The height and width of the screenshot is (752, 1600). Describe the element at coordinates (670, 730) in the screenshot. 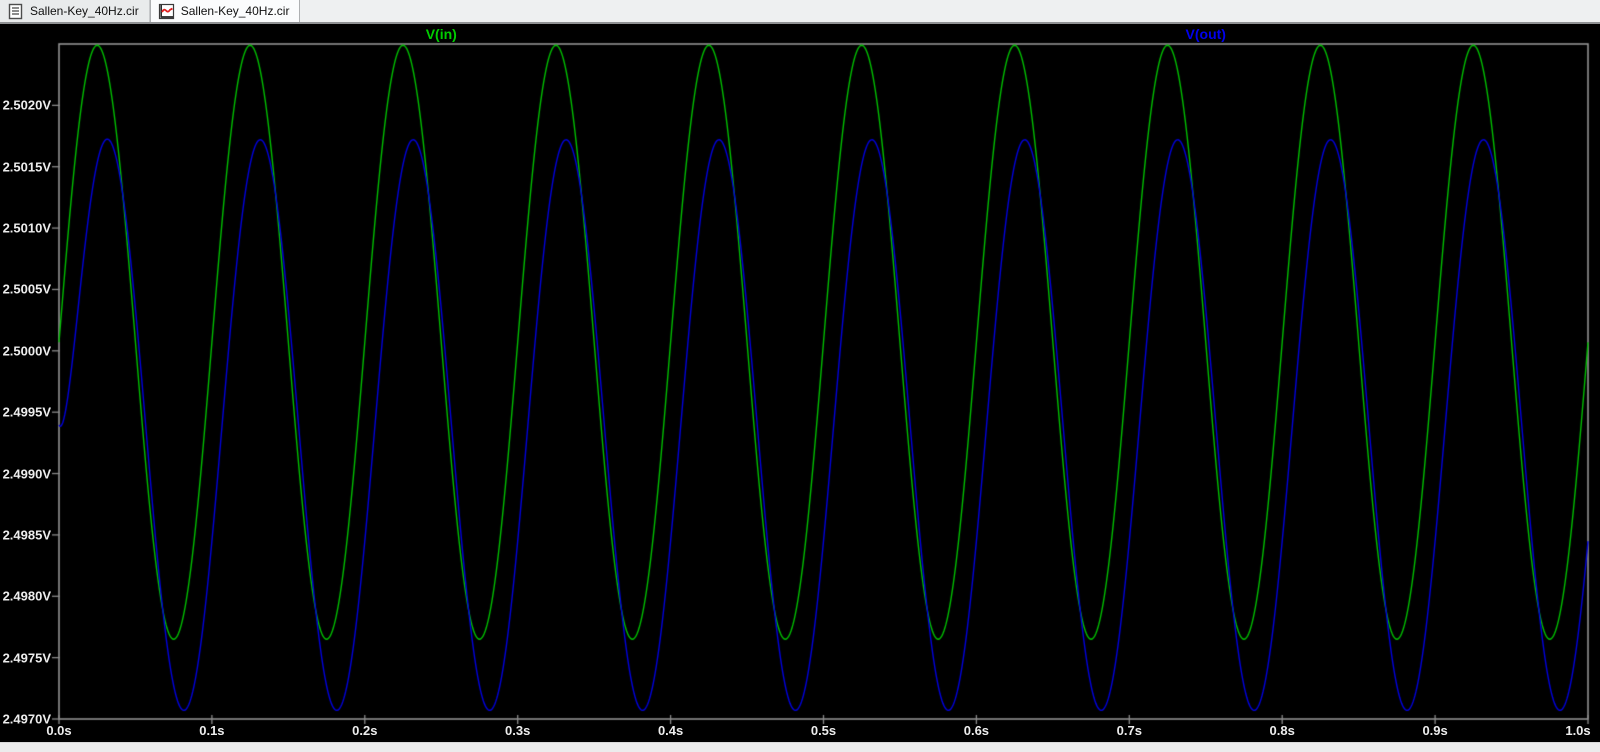

I see `x-tick-label: 0.4s` at that location.